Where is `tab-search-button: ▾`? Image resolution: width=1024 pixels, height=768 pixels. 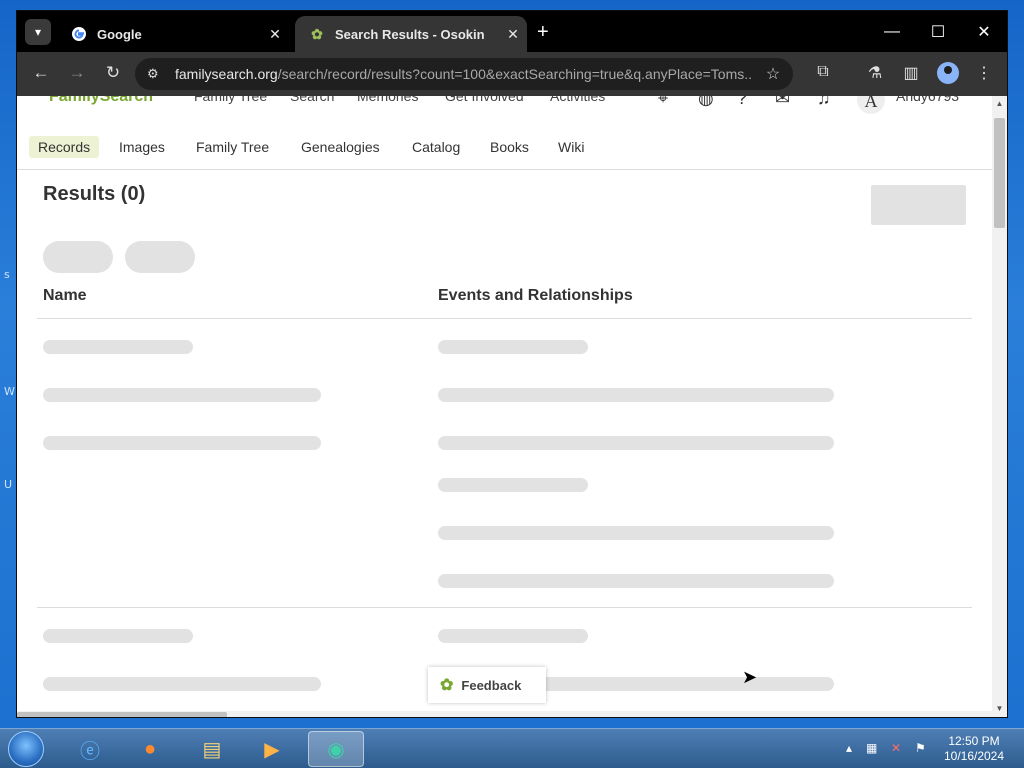 tab-search-button: ▾ is located at coordinates (38, 32).